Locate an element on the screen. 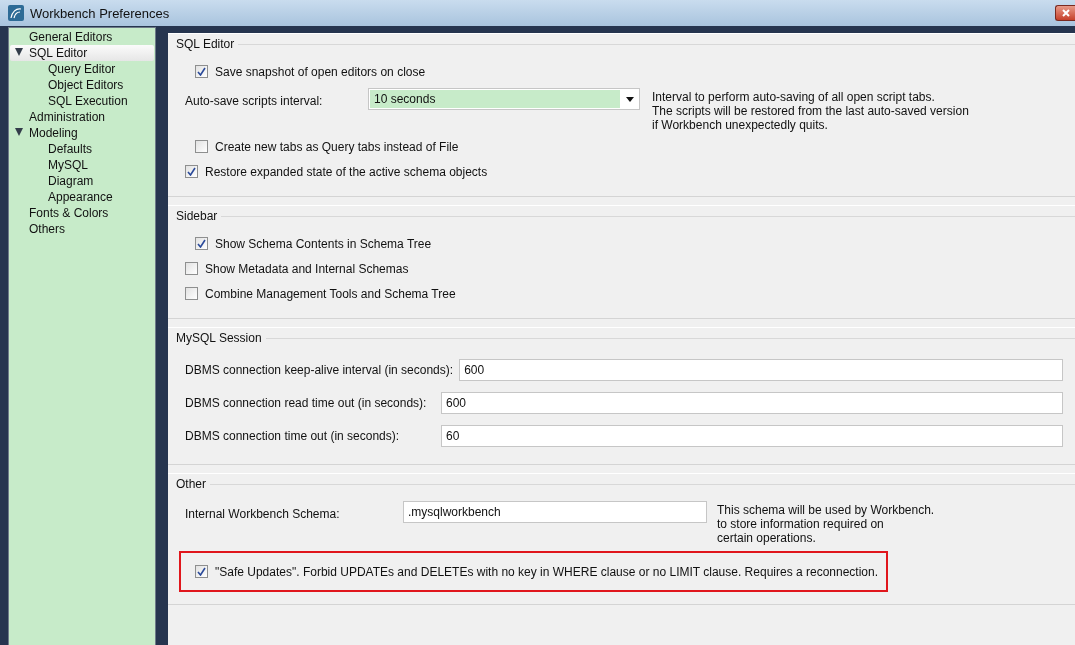 This screenshot has width=1075, height=645. checkbox-label: Combine Management Tools and Schema Tree is located at coordinates (330, 293).